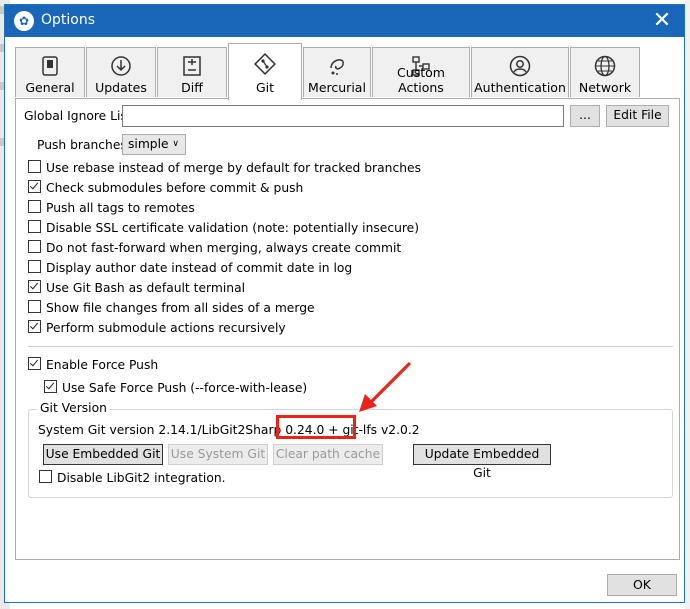  I want to click on option-enable-force-push: Enable Force Push, so click(93, 365).